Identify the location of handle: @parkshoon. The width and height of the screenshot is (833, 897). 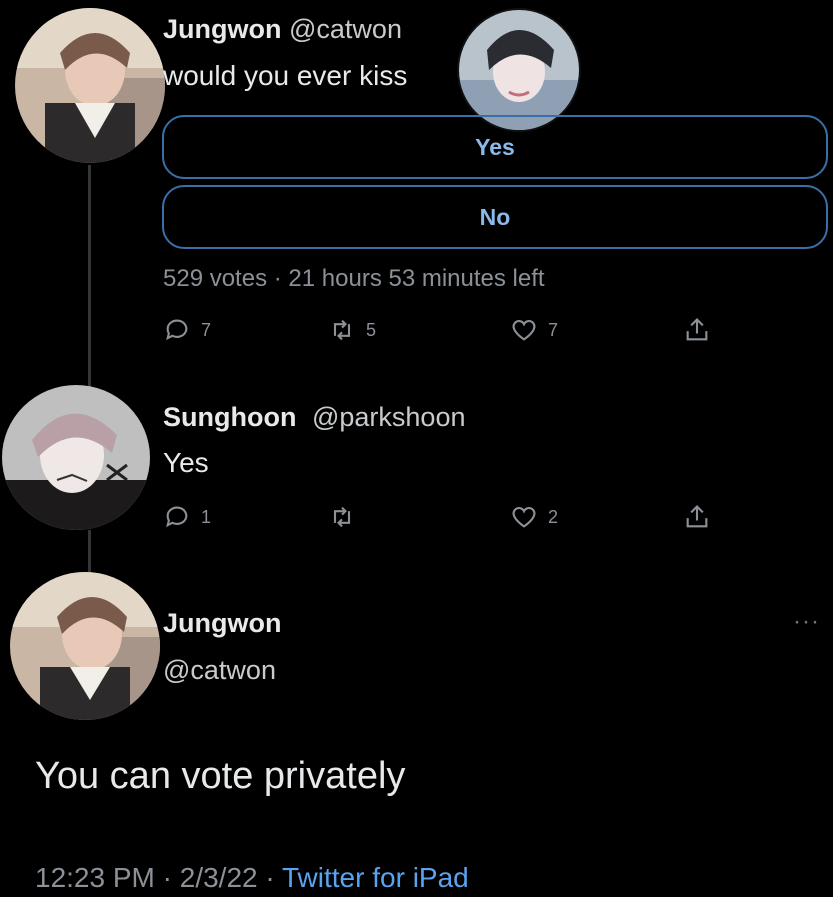
(389, 417).